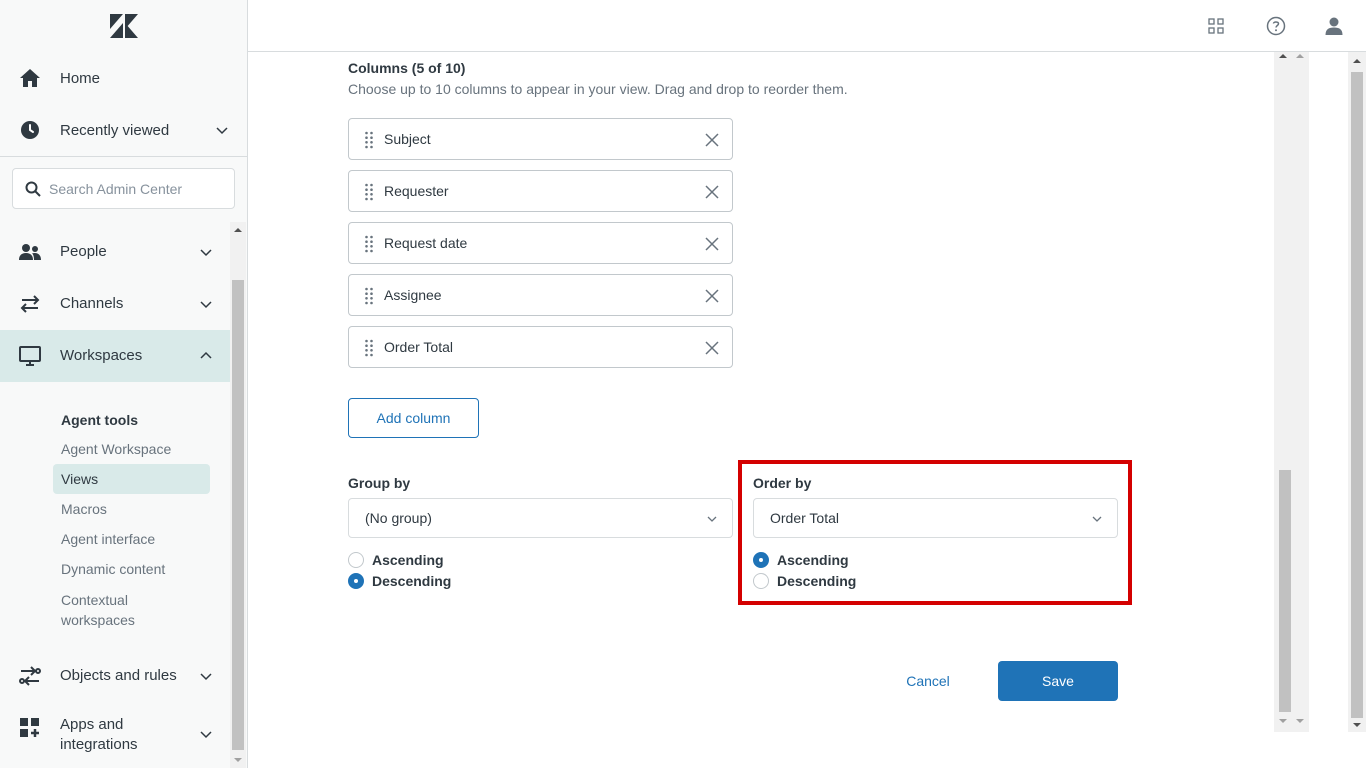 The height and width of the screenshot is (768, 1366). I want to click on search-icon, so click(33, 189).